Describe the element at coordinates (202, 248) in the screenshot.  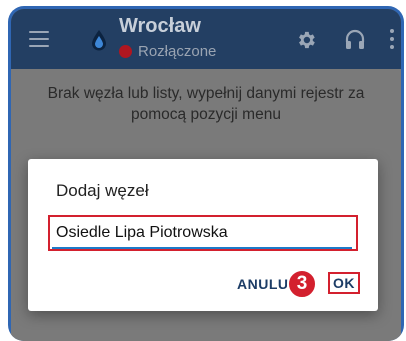
I see `input-underline` at that location.